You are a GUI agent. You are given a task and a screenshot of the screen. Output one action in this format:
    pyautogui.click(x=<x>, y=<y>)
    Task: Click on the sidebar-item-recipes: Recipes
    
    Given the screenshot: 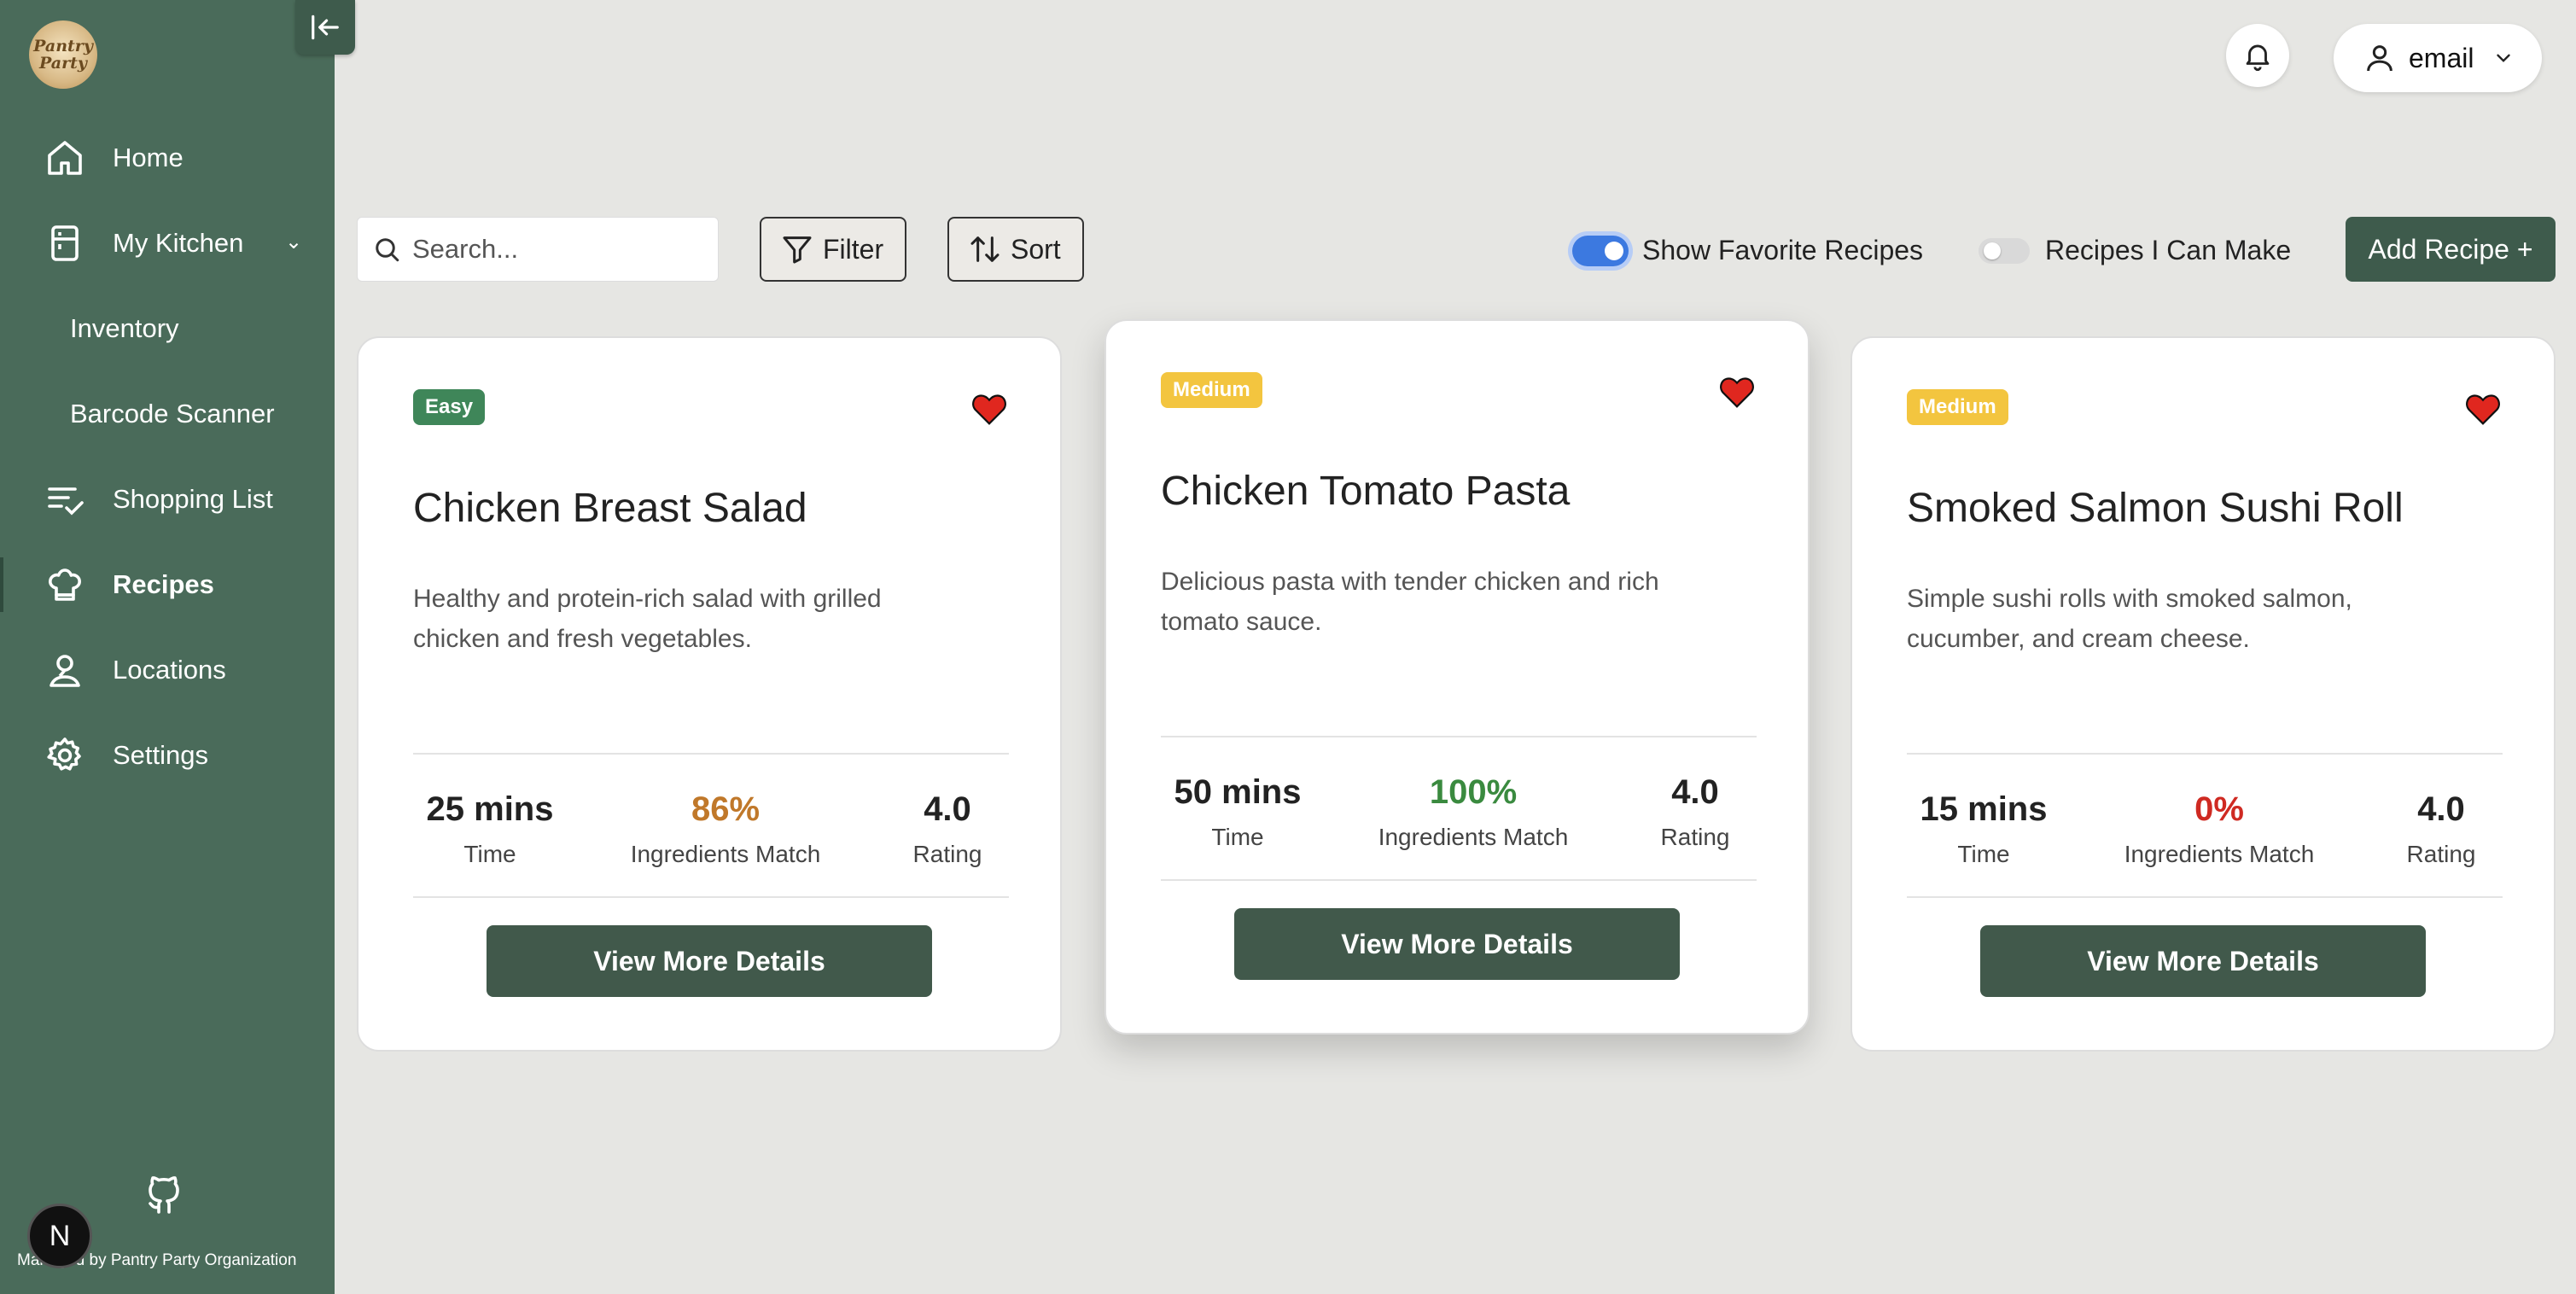 What is the action you would take?
    pyautogui.click(x=167, y=585)
    